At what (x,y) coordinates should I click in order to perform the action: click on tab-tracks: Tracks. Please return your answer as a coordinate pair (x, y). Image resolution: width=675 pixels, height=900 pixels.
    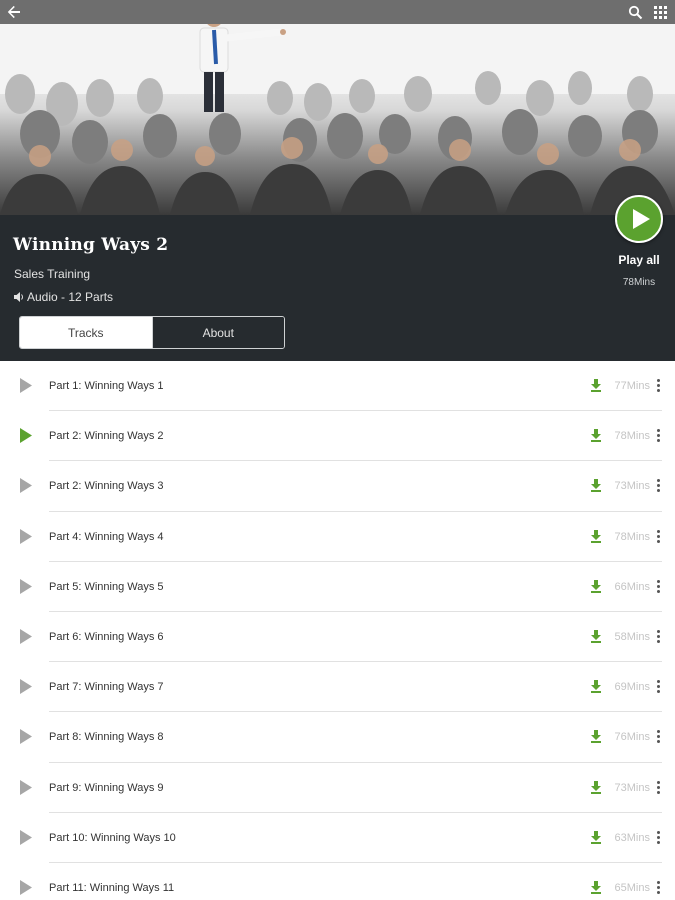
    Looking at the image, I should click on (86, 332).